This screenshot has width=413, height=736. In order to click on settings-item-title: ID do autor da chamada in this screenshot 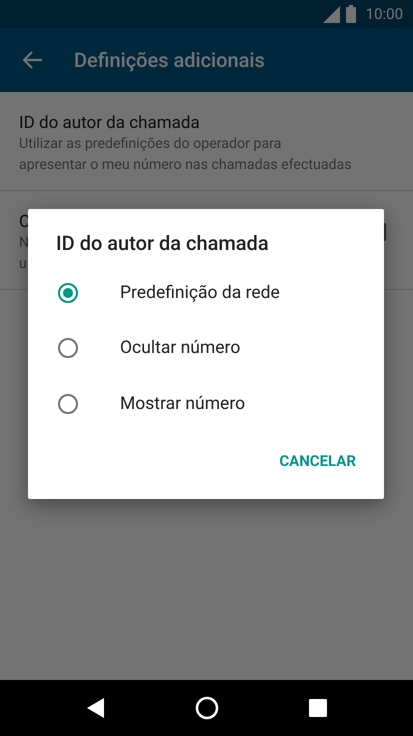, I will do `click(110, 123)`.